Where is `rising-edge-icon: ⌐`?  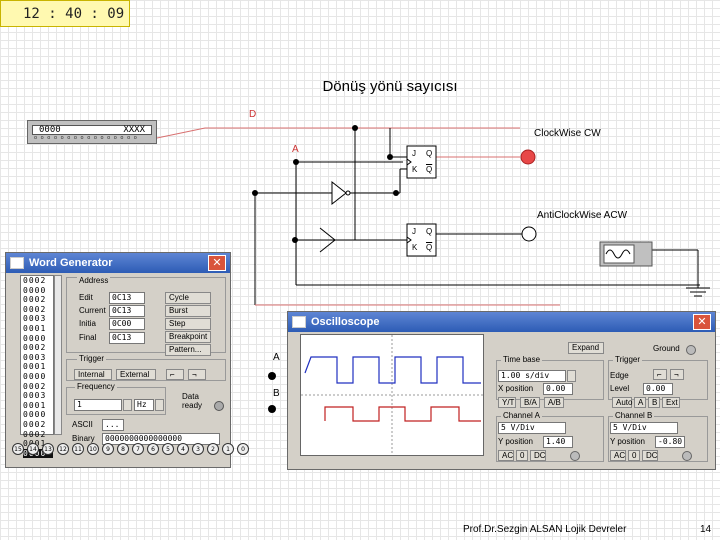
rising-edge-icon: ⌐ is located at coordinates (175, 374).